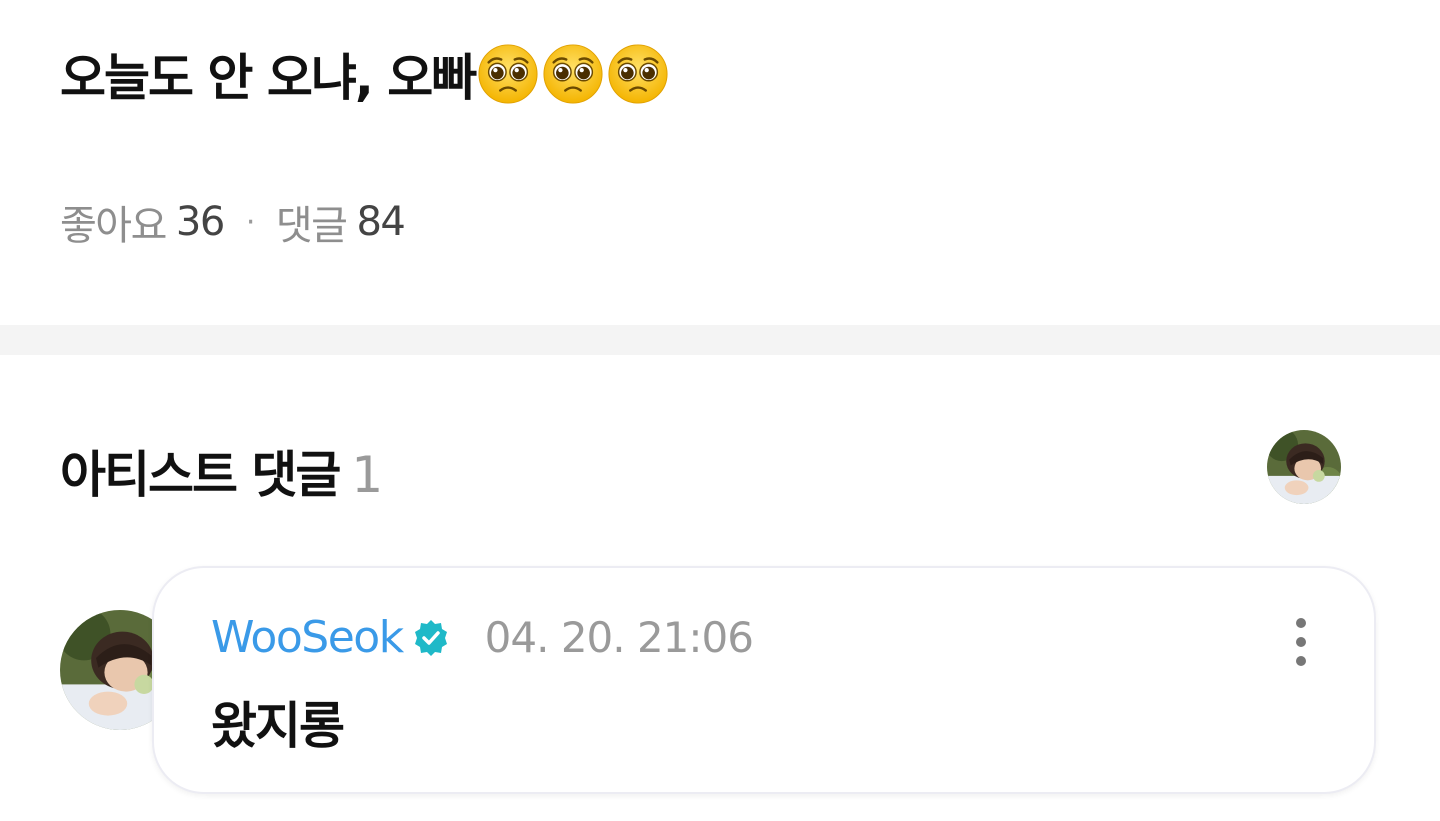 The height and width of the screenshot is (821, 1440). I want to click on title-emoji-group, so click(574, 74).